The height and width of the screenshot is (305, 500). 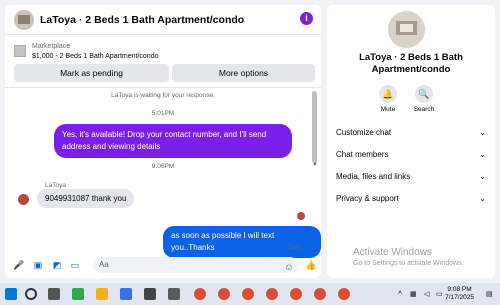 I want to click on search-button: 🔍 Search, so click(x=424, y=99).